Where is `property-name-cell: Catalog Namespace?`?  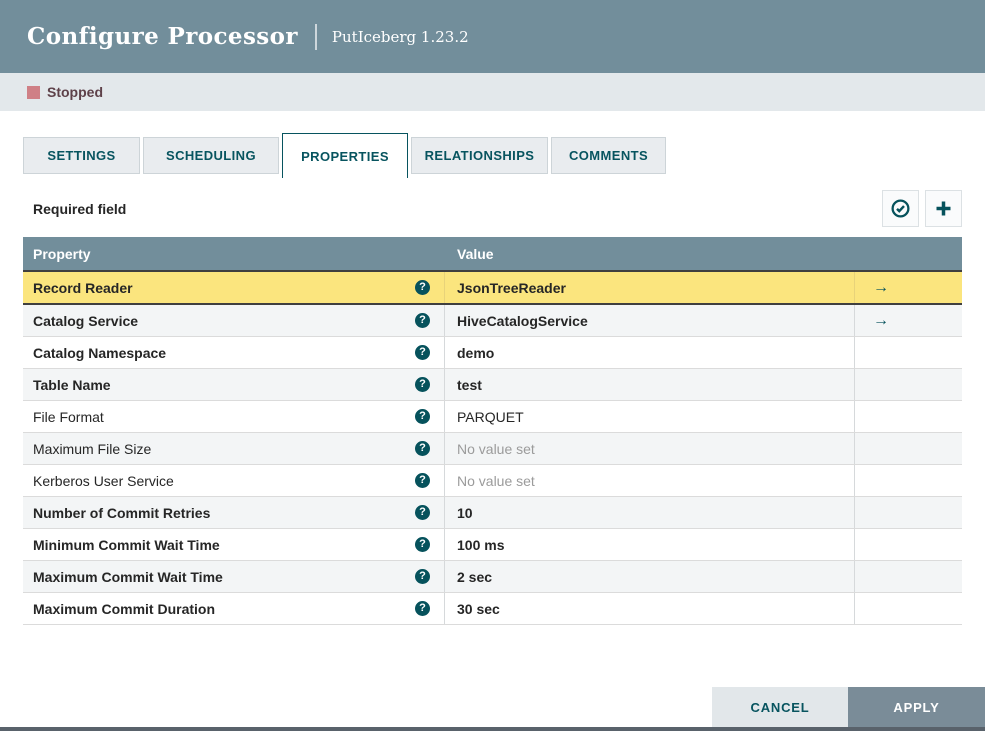
property-name-cell: Catalog Namespace? is located at coordinates (234, 352).